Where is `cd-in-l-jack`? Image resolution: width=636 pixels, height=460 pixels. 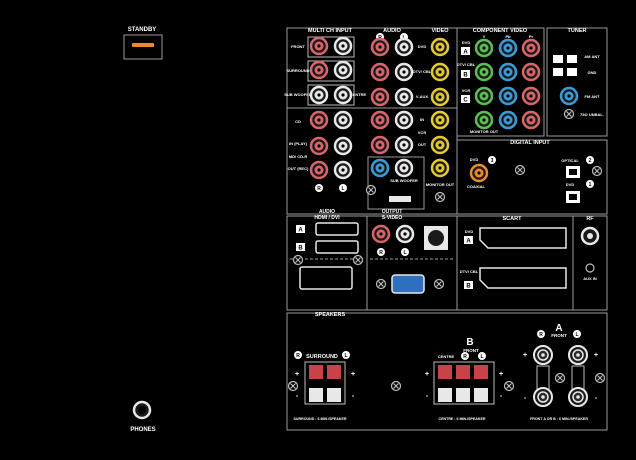
cd-in-l-jack is located at coordinates (343, 120).